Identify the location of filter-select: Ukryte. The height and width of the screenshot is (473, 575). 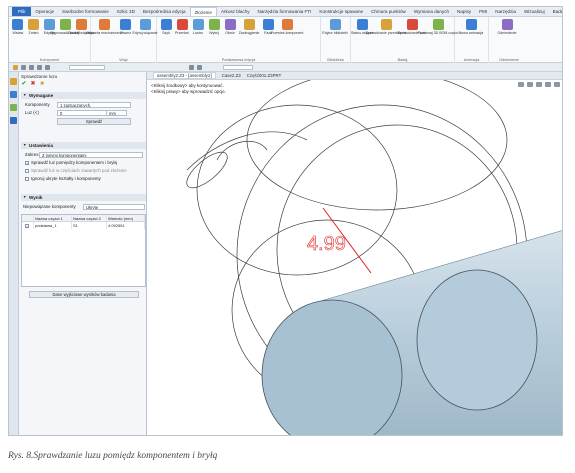
(114, 207).